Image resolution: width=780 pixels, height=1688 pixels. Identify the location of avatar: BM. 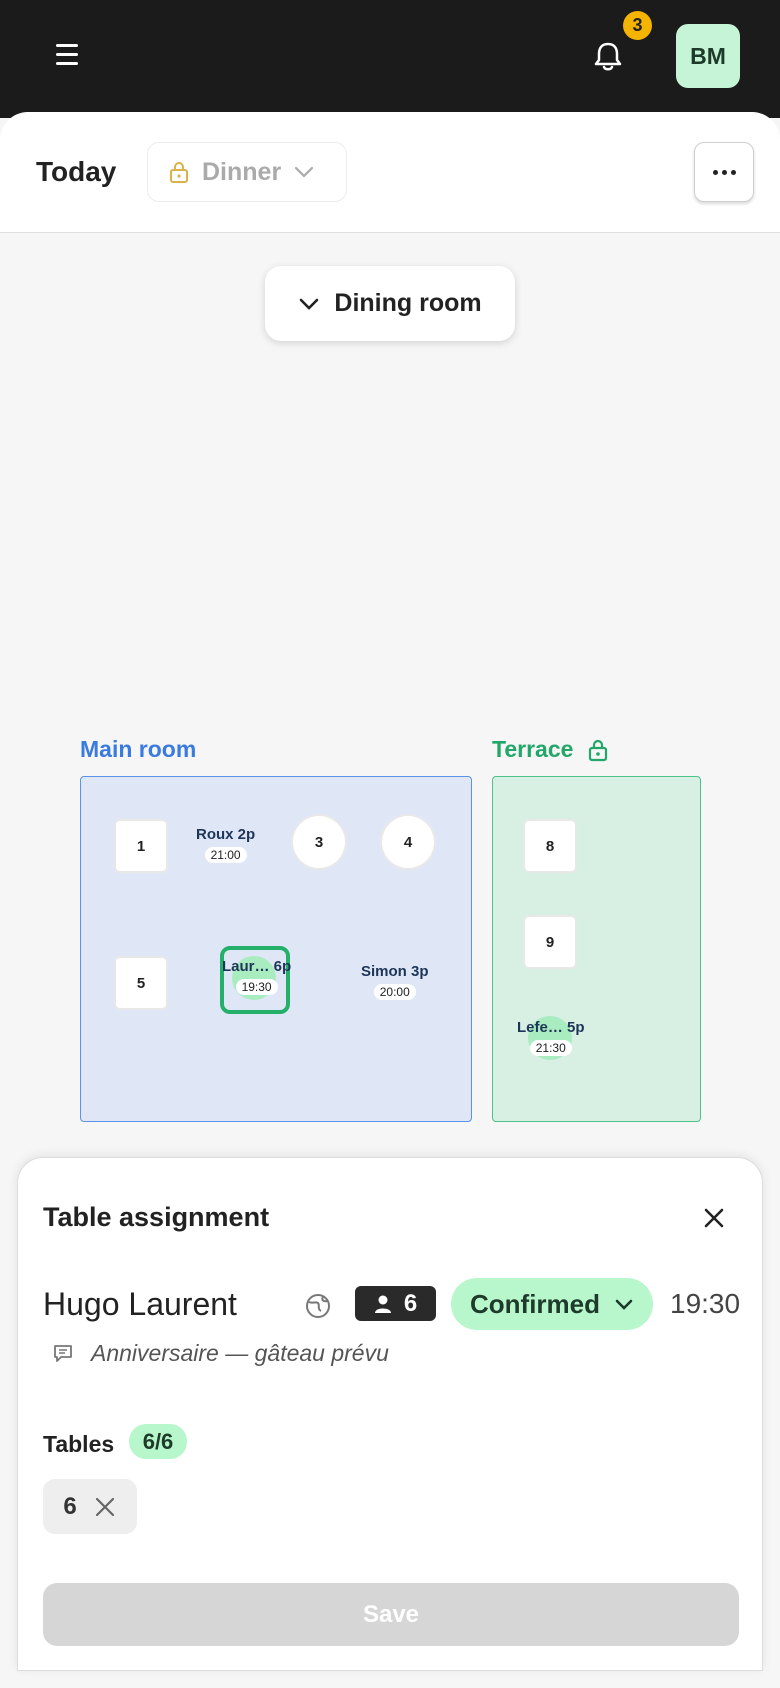
(708, 56).